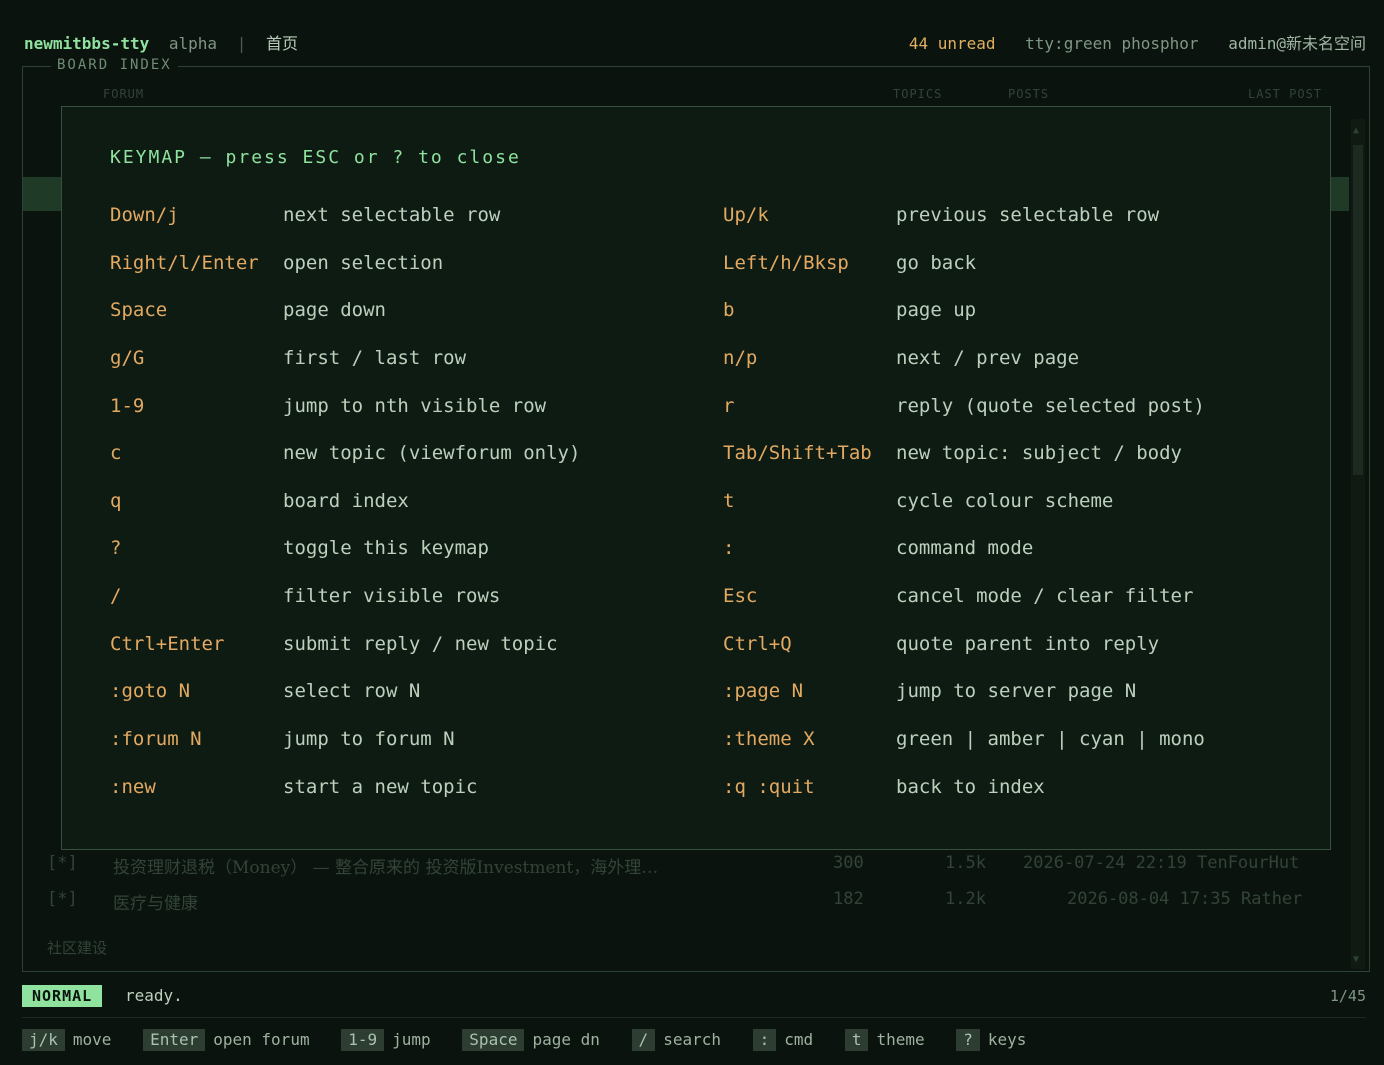  I want to click on hint-move: j/k move, so click(66, 1040).